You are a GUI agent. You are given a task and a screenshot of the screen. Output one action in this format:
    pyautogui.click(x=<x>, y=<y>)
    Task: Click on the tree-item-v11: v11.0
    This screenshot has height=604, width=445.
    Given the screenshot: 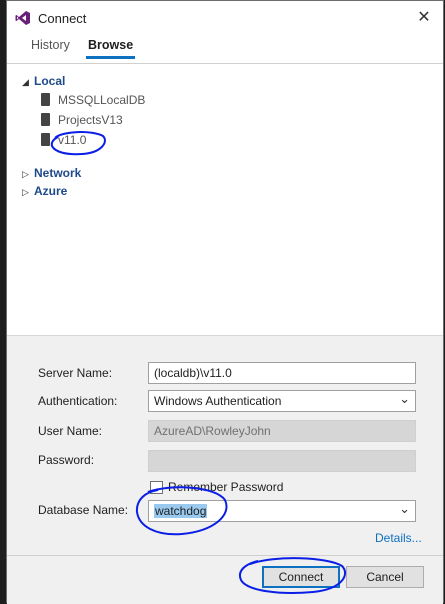 What is the action you would take?
    pyautogui.click(x=63, y=140)
    